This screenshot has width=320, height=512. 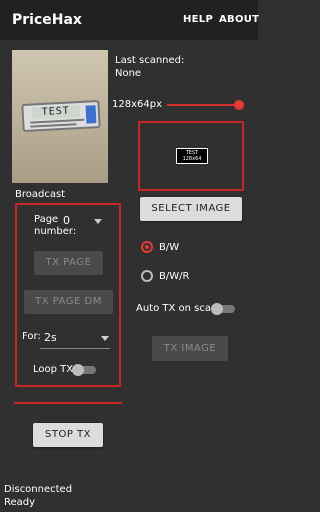 I want to click on ready-status: Ready, so click(x=20, y=502).